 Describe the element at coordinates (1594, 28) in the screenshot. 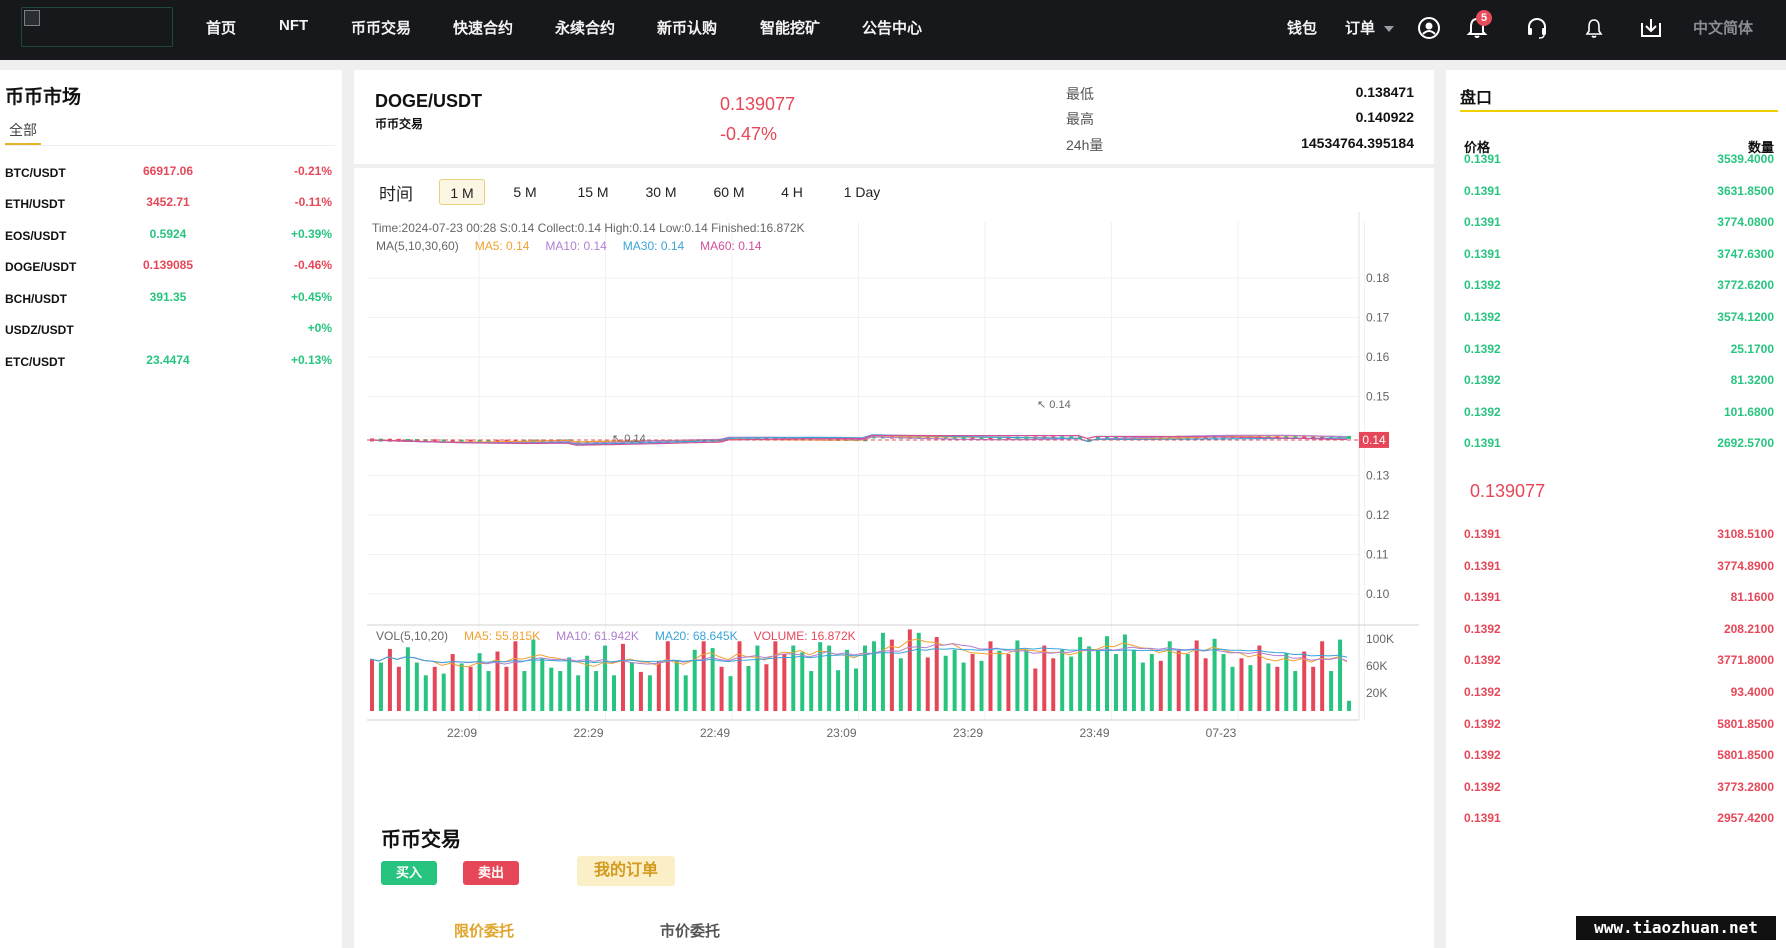

I see `bell-outline-icon` at that location.